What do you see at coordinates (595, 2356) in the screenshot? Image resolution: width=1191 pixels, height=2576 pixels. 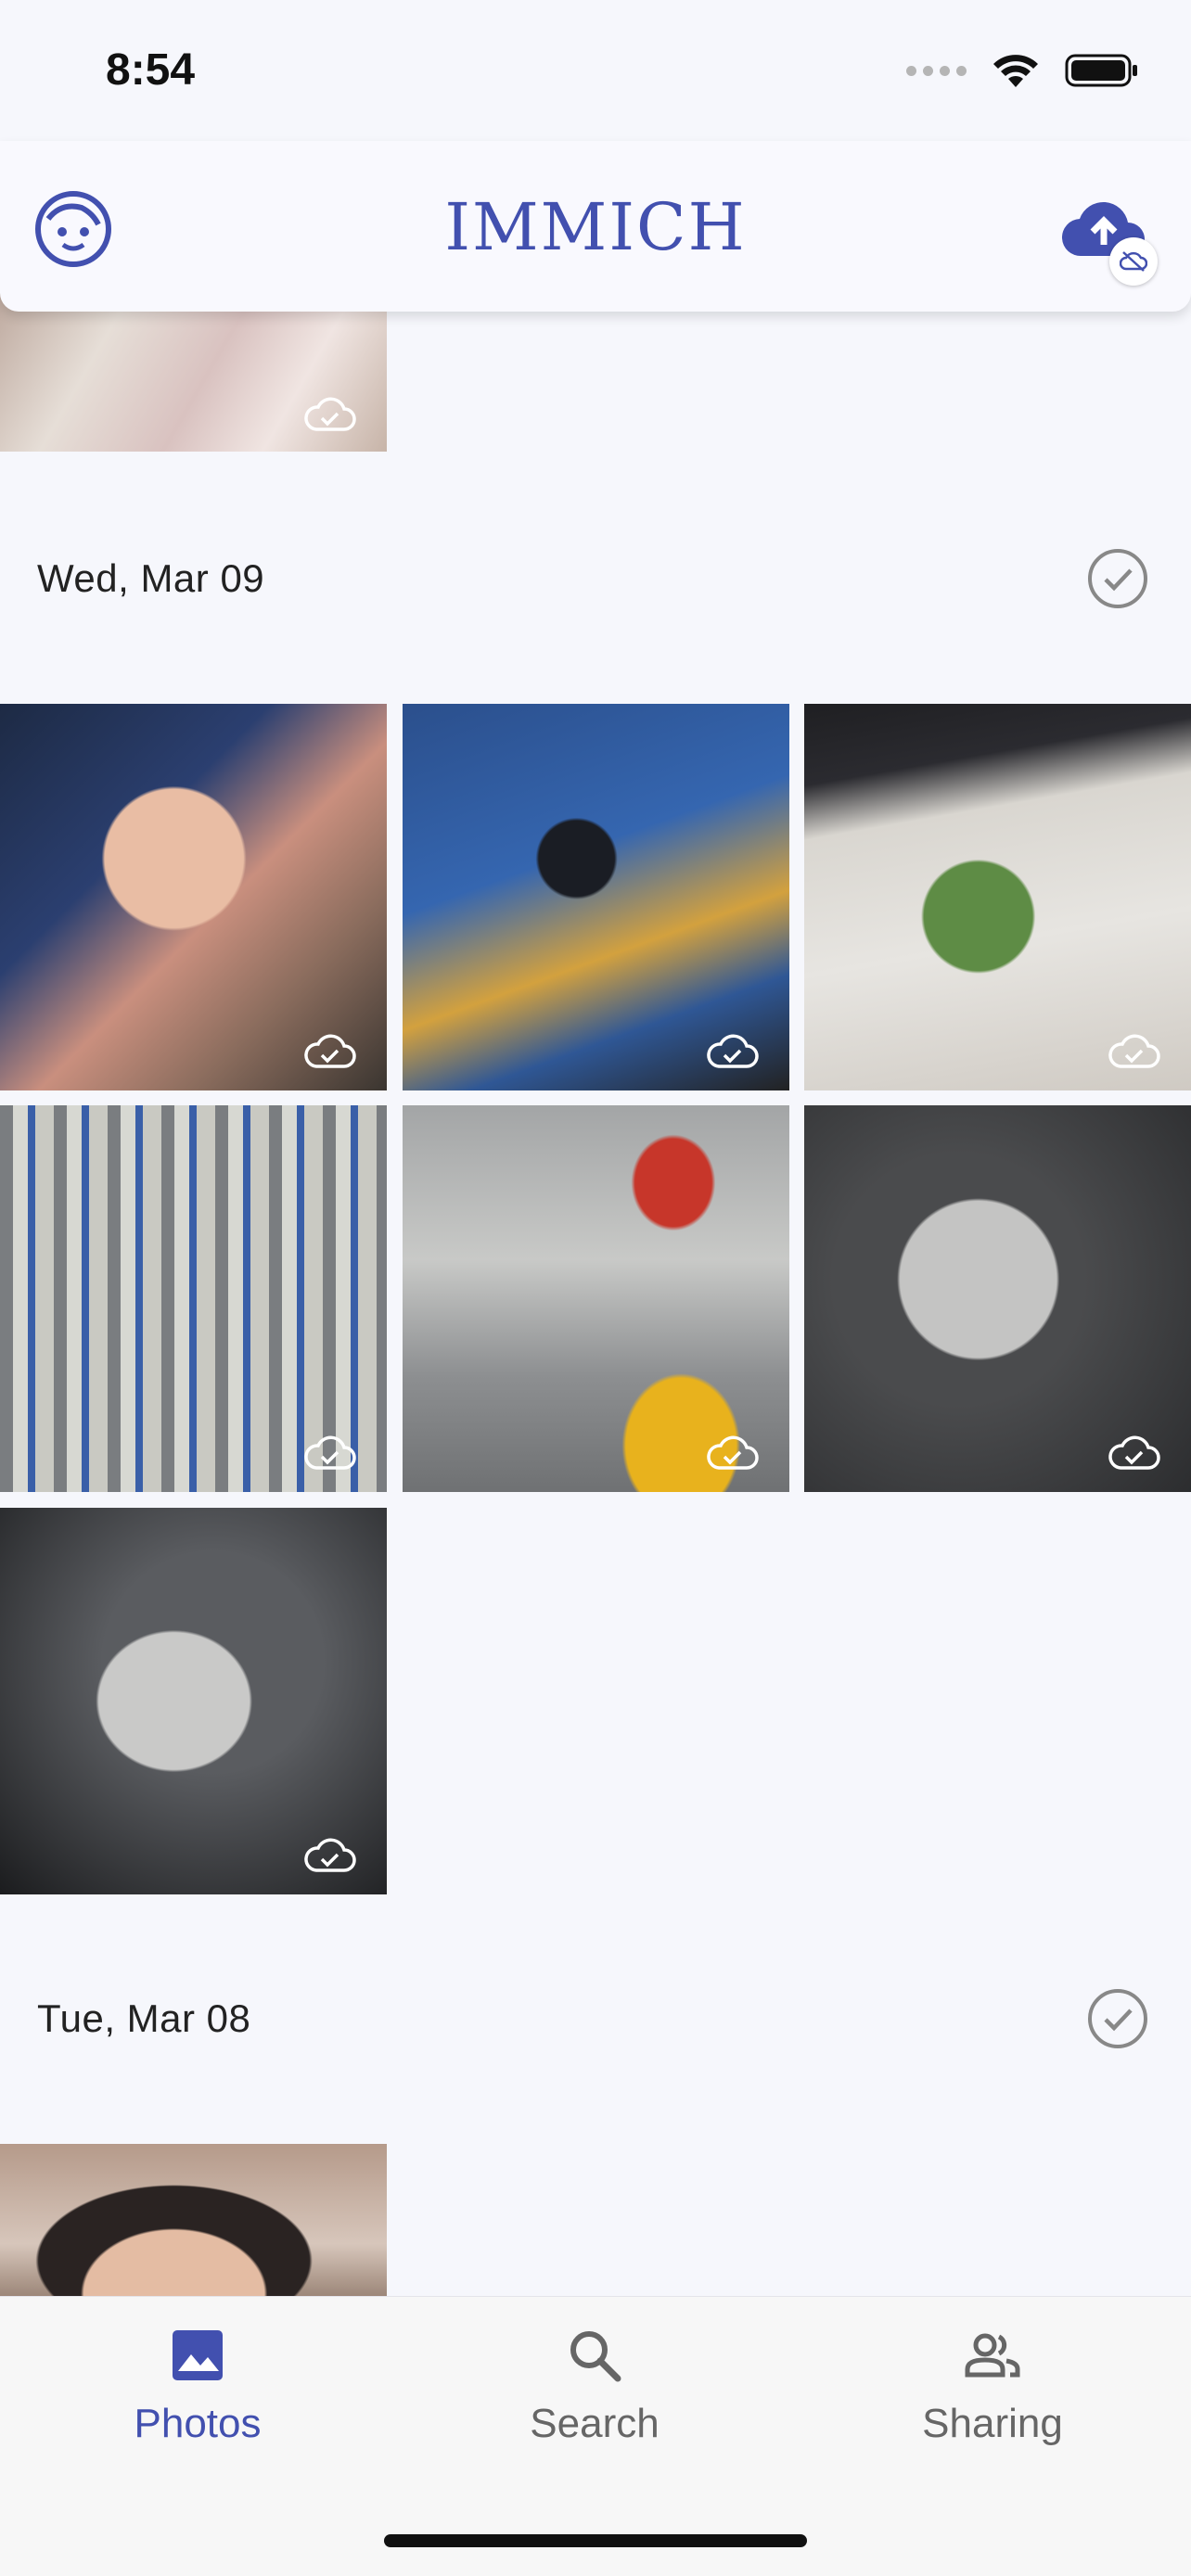 I see `search-icon` at bounding box center [595, 2356].